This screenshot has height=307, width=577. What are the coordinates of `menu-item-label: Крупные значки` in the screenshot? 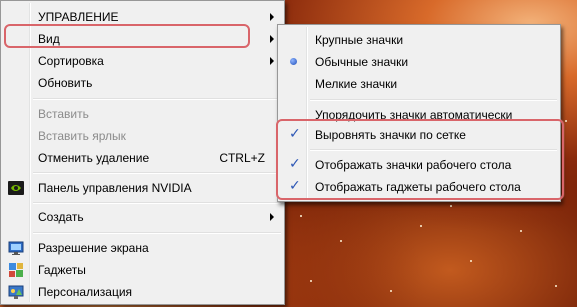 It's located at (359, 40).